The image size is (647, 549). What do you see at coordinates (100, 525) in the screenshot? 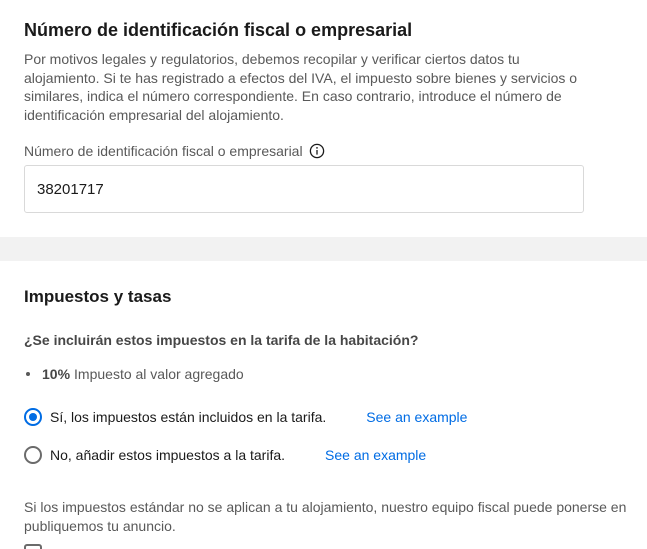
I see `footer-note-line: publiquemos tu anuncio.` at bounding box center [100, 525].